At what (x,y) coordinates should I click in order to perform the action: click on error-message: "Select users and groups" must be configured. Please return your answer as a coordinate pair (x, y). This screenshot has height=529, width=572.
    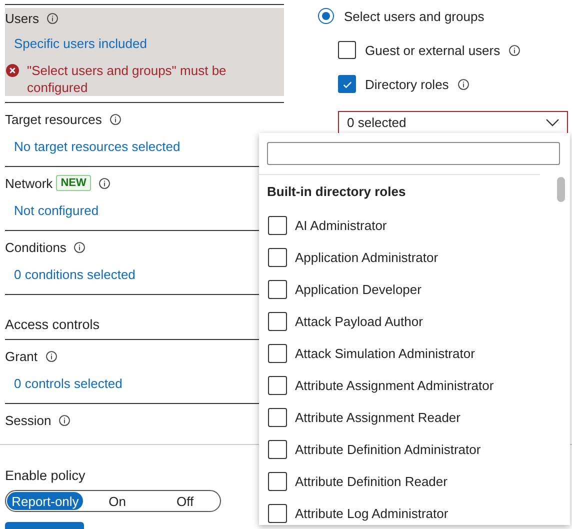
    Looking at the image, I should click on (127, 79).